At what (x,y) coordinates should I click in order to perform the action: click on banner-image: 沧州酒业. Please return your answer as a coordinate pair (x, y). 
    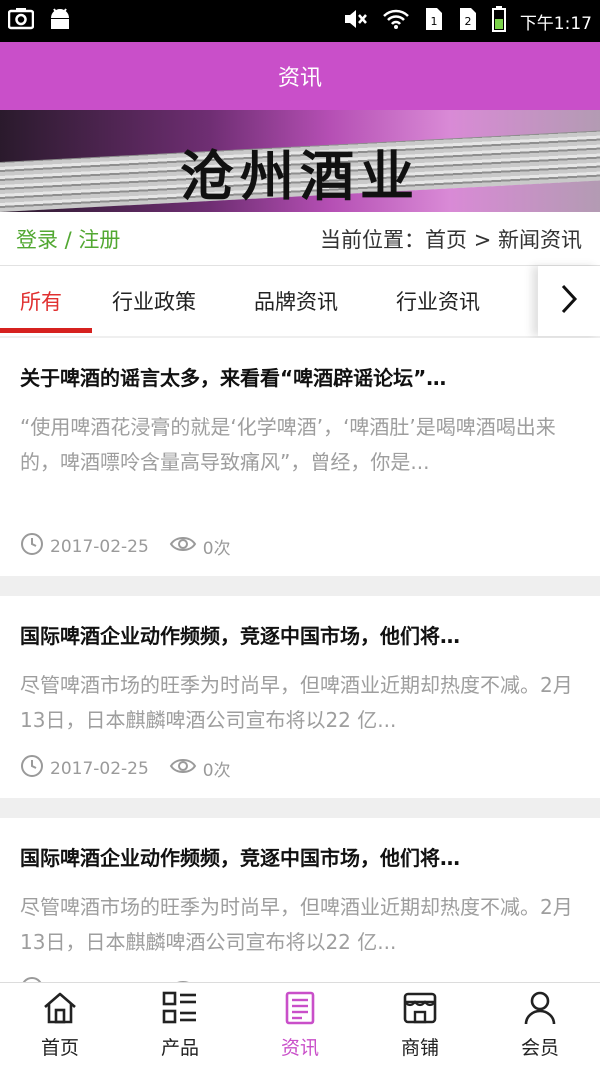
    Looking at the image, I should click on (300, 161).